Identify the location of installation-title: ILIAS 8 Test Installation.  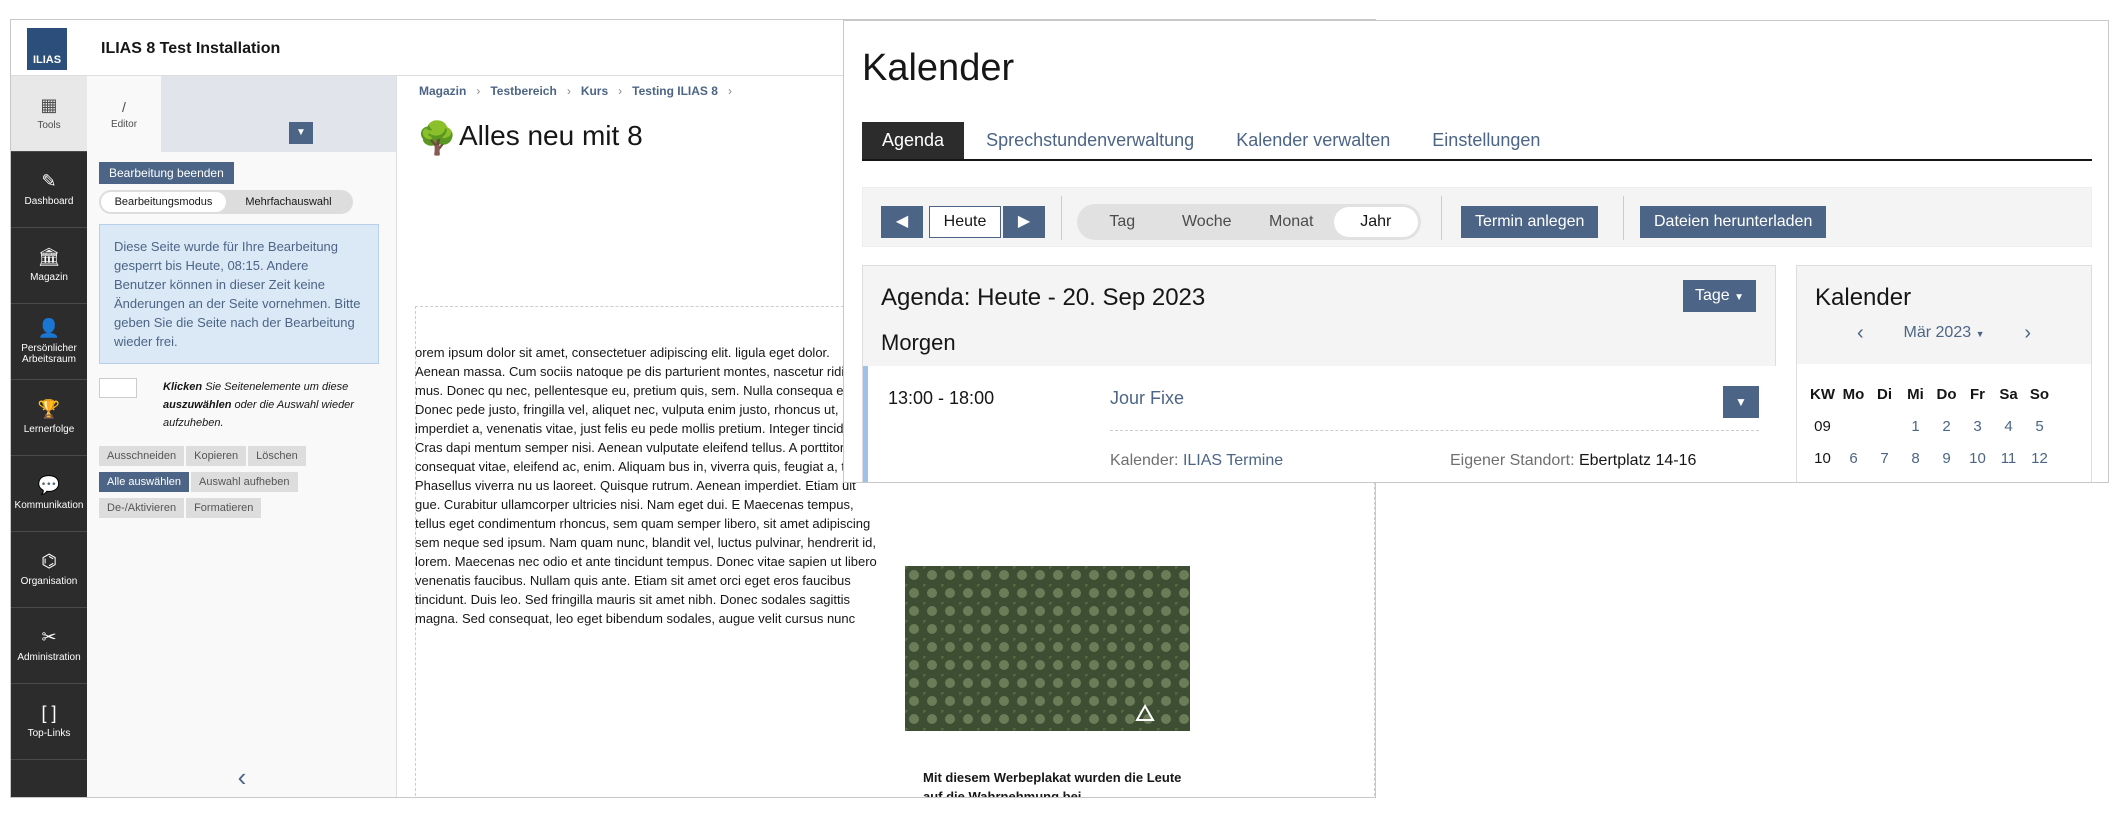
(191, 48).